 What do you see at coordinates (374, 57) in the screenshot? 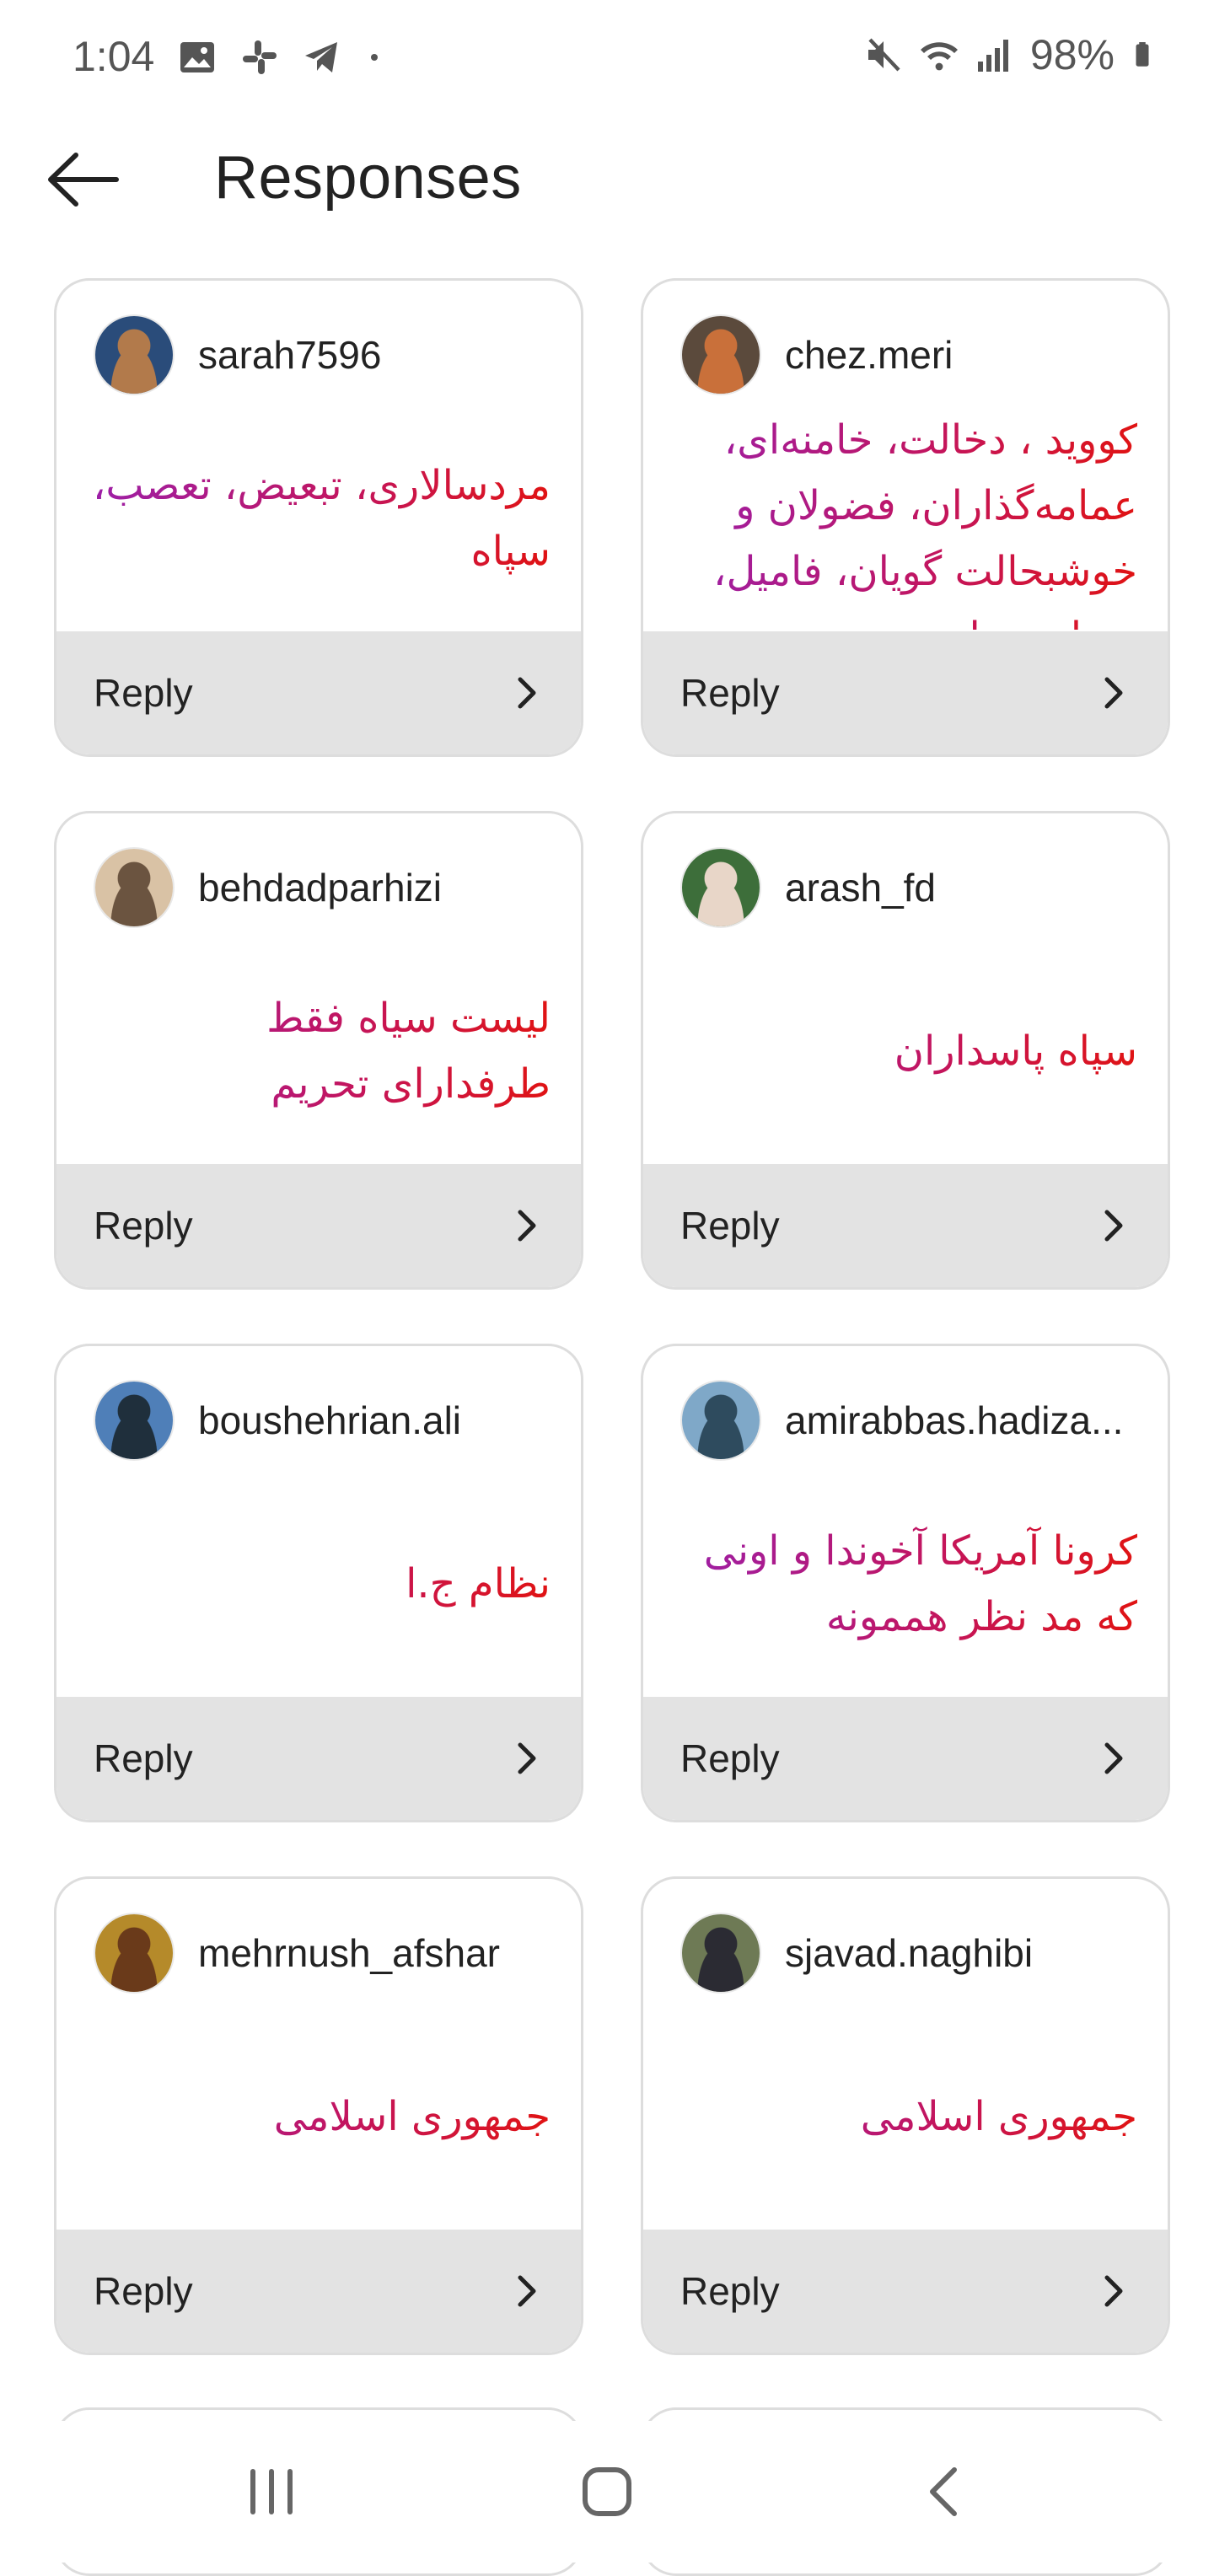
I see `dot-icon` at bounding box center [374, 57].